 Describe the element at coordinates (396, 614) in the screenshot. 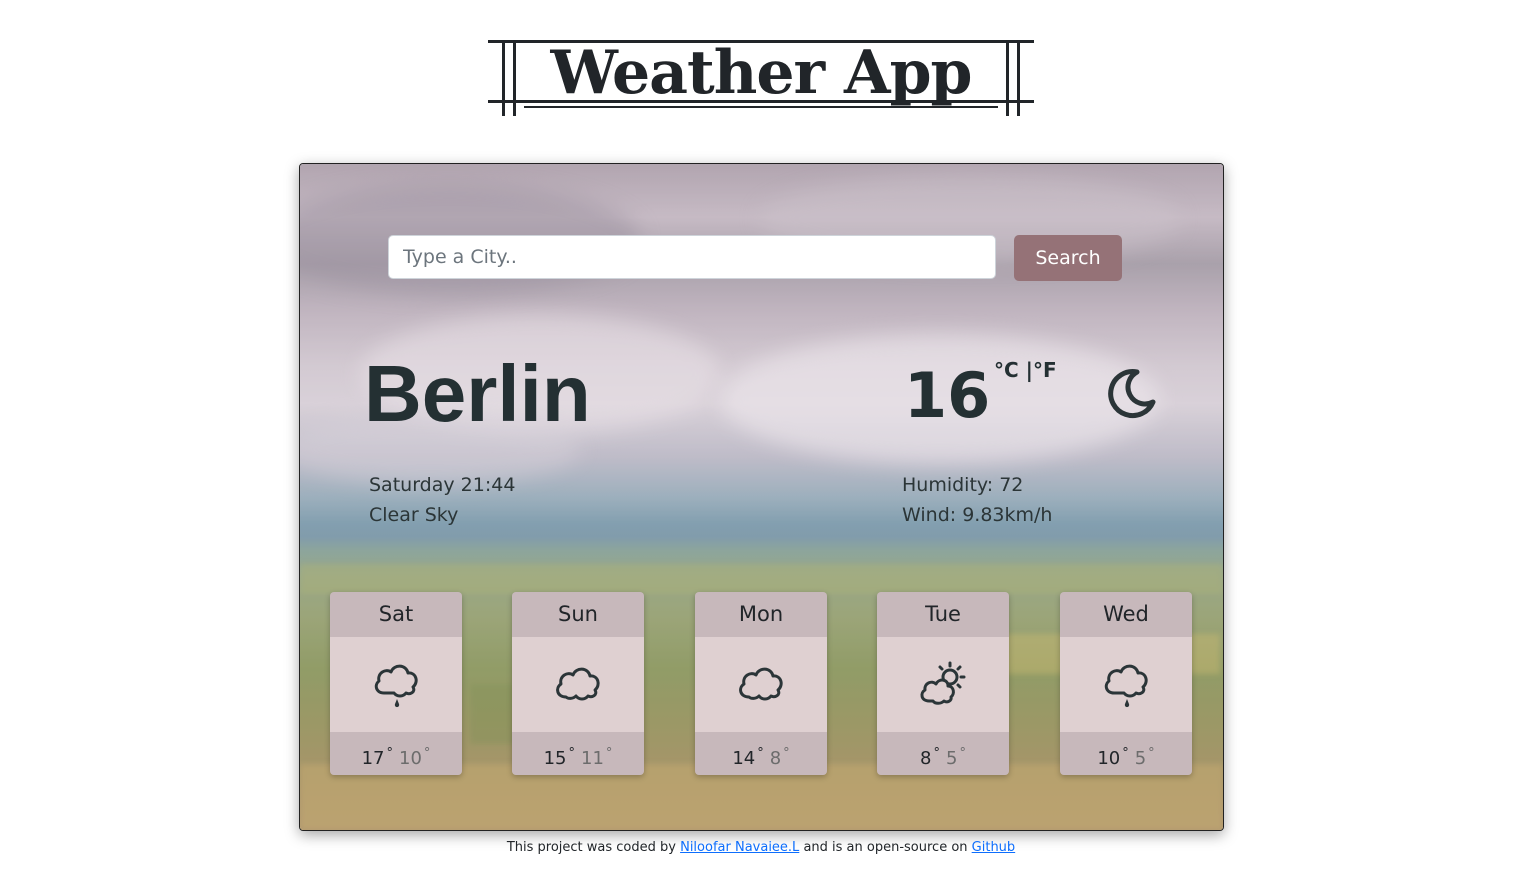

I see `forecast-day-name: Sat` at that location.